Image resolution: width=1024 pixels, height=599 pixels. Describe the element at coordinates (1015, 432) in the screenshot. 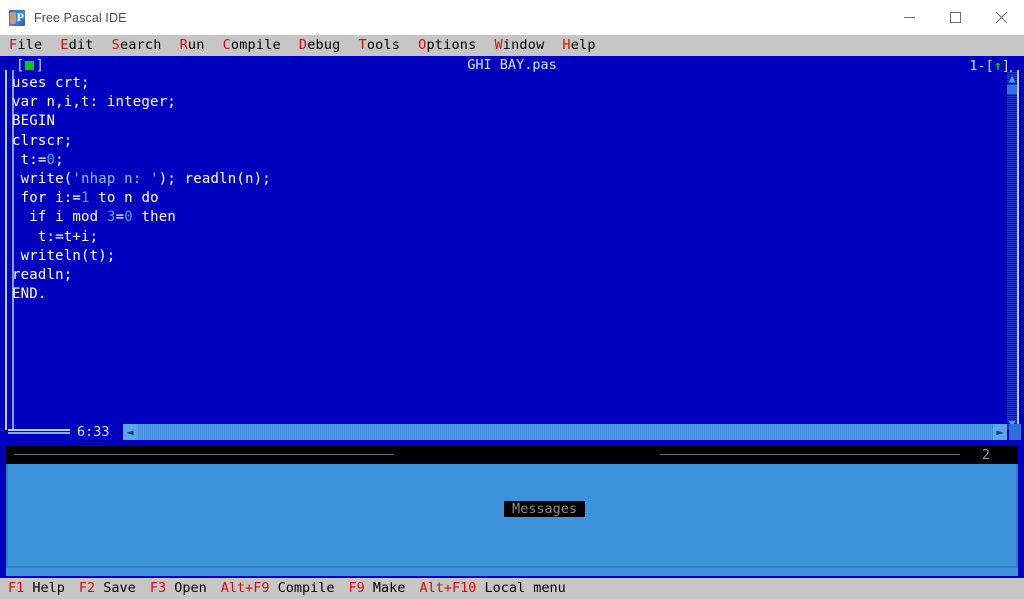

I see `editor-resize-corner` at that location.